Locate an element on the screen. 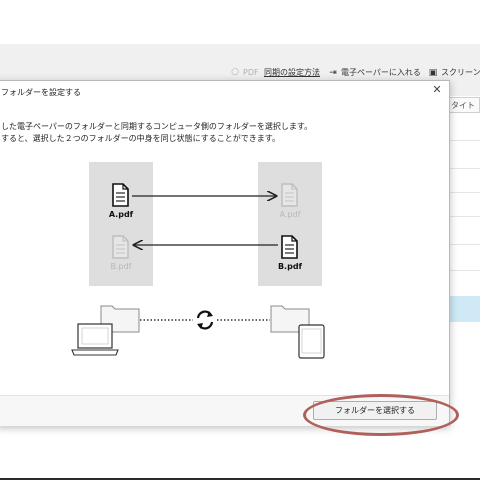  left-file-b-label: B.pdf is located at coordinates (121, 266).